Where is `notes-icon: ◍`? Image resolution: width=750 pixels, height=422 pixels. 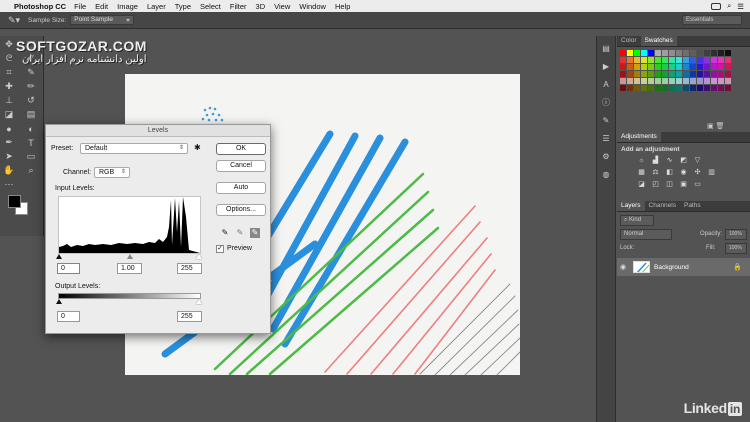
notes-icon: ◍ is located at coordinates (606, 175).